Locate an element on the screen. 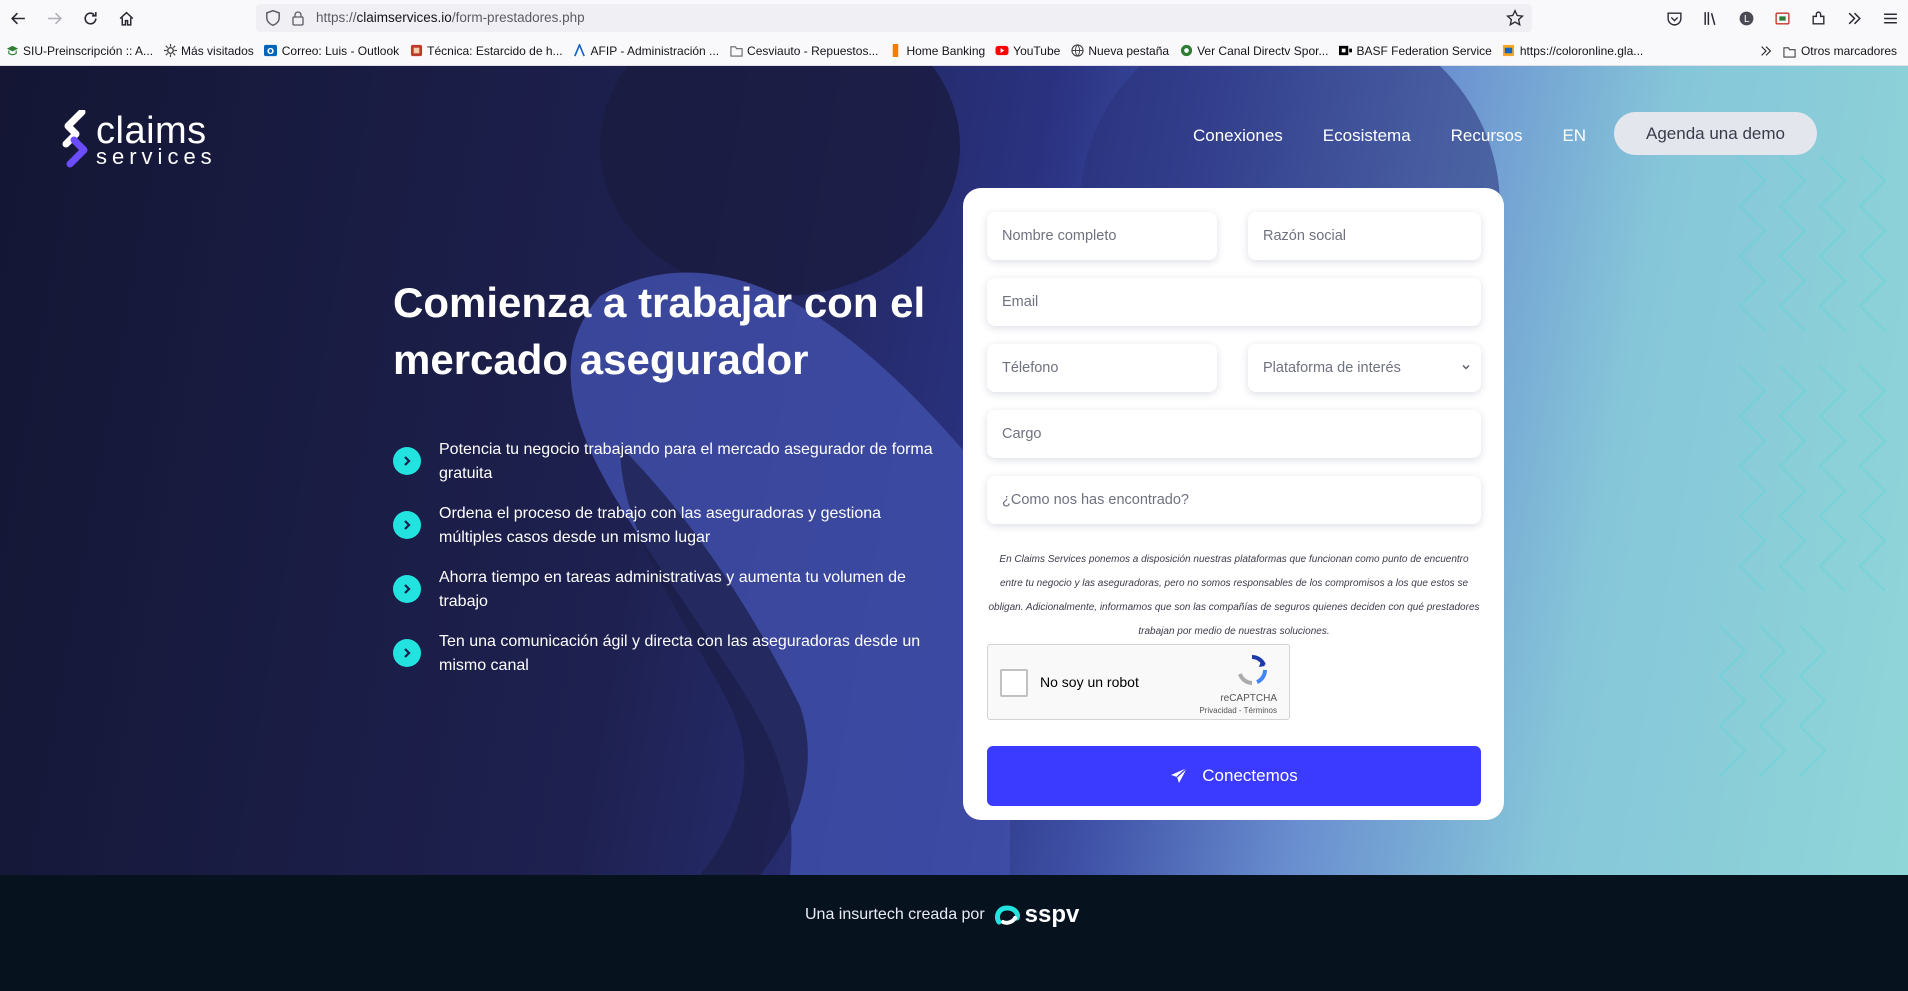  bookmark-label: BASF Federation Service is located at coordinates (1424, 50).